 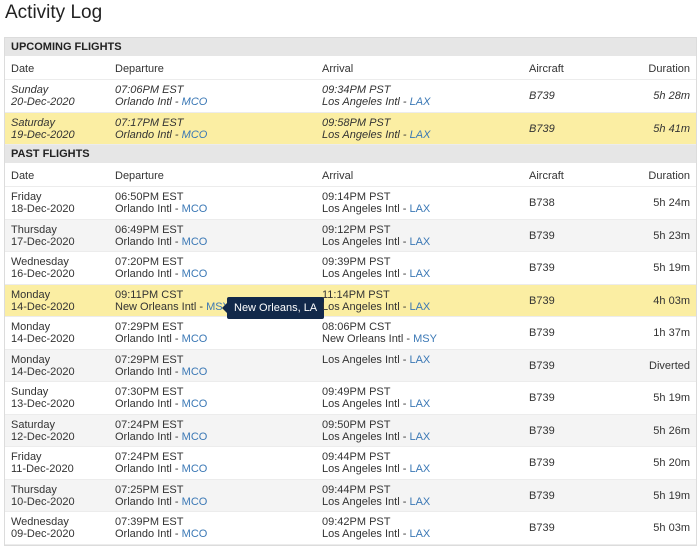 What do you see at coordinates (671, 235) in the screenshot?
I see `flight-duration: 5h 23m` at bounding box center [671, 235].